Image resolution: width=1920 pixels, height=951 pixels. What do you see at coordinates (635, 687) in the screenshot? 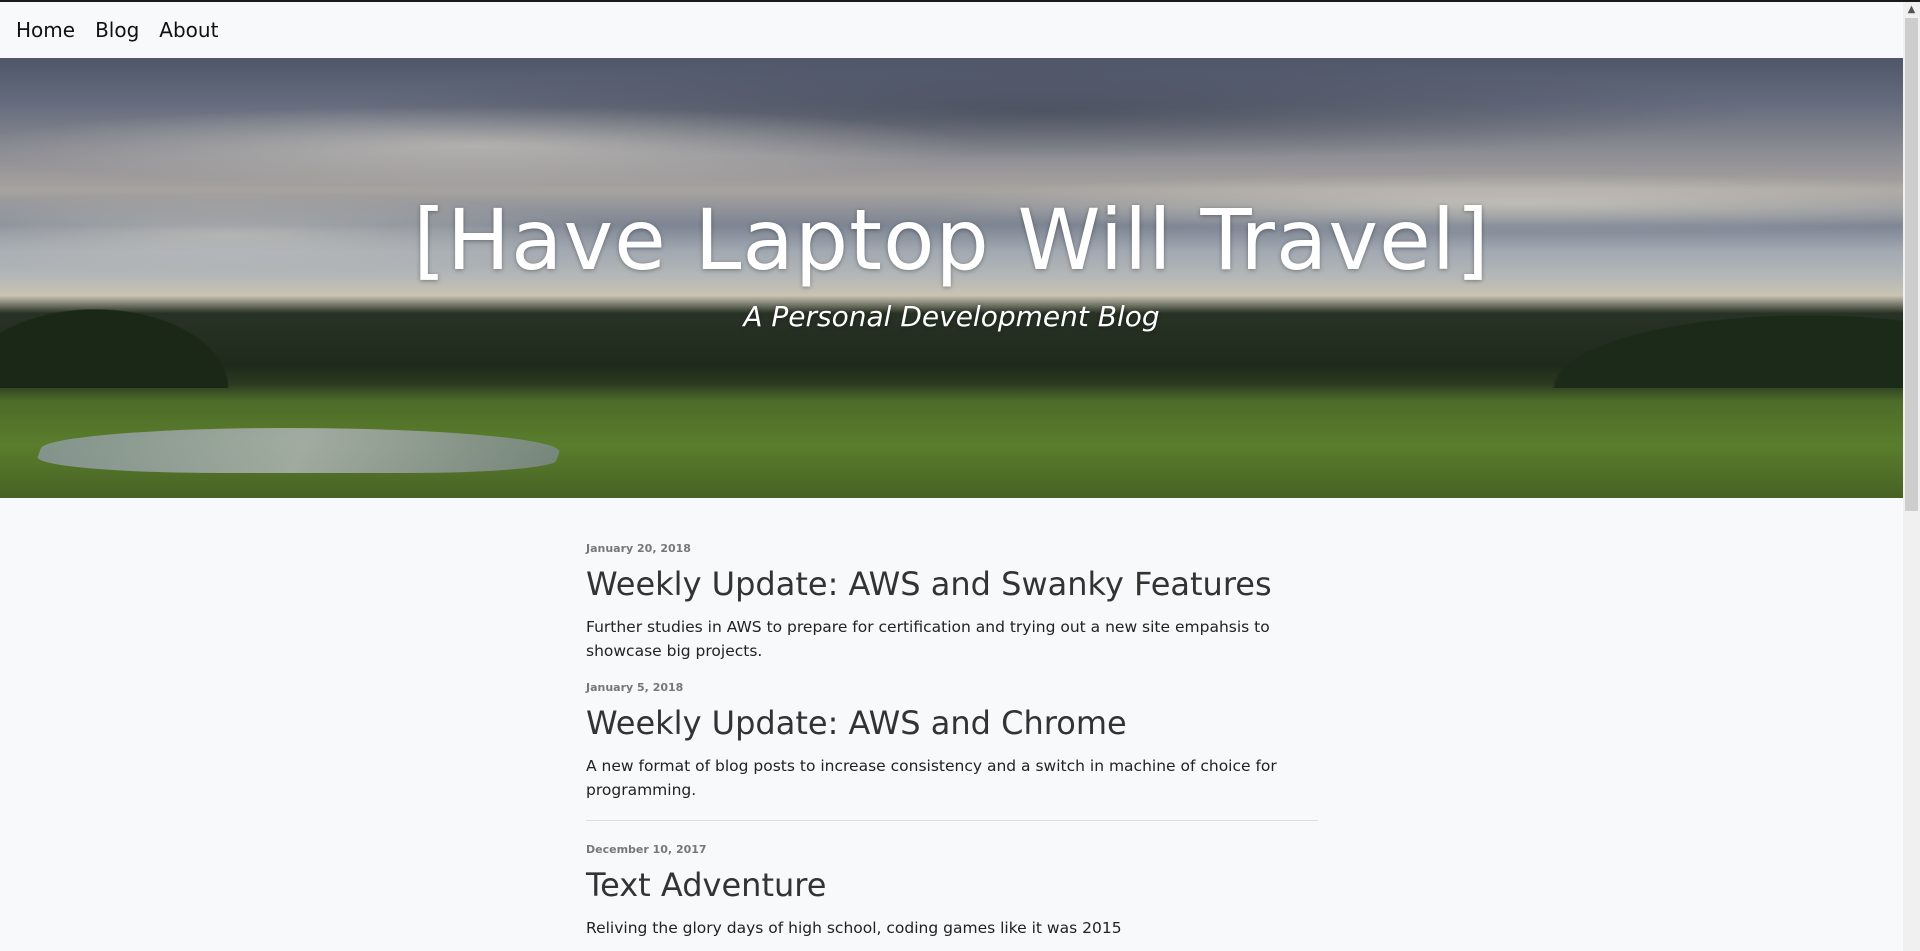
I see `post-date: January 5, 2018` at bounding box center [635, 687].